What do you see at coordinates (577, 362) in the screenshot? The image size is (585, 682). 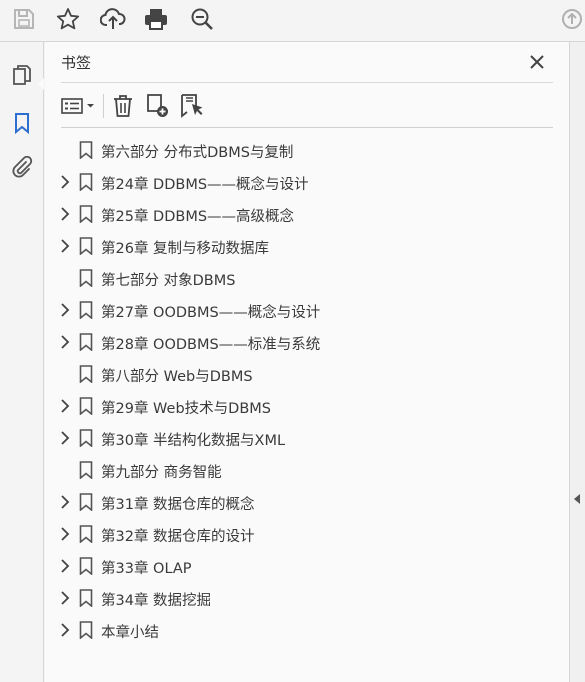 I see `panel-collapse-strip` at bounding box center [577, 362].